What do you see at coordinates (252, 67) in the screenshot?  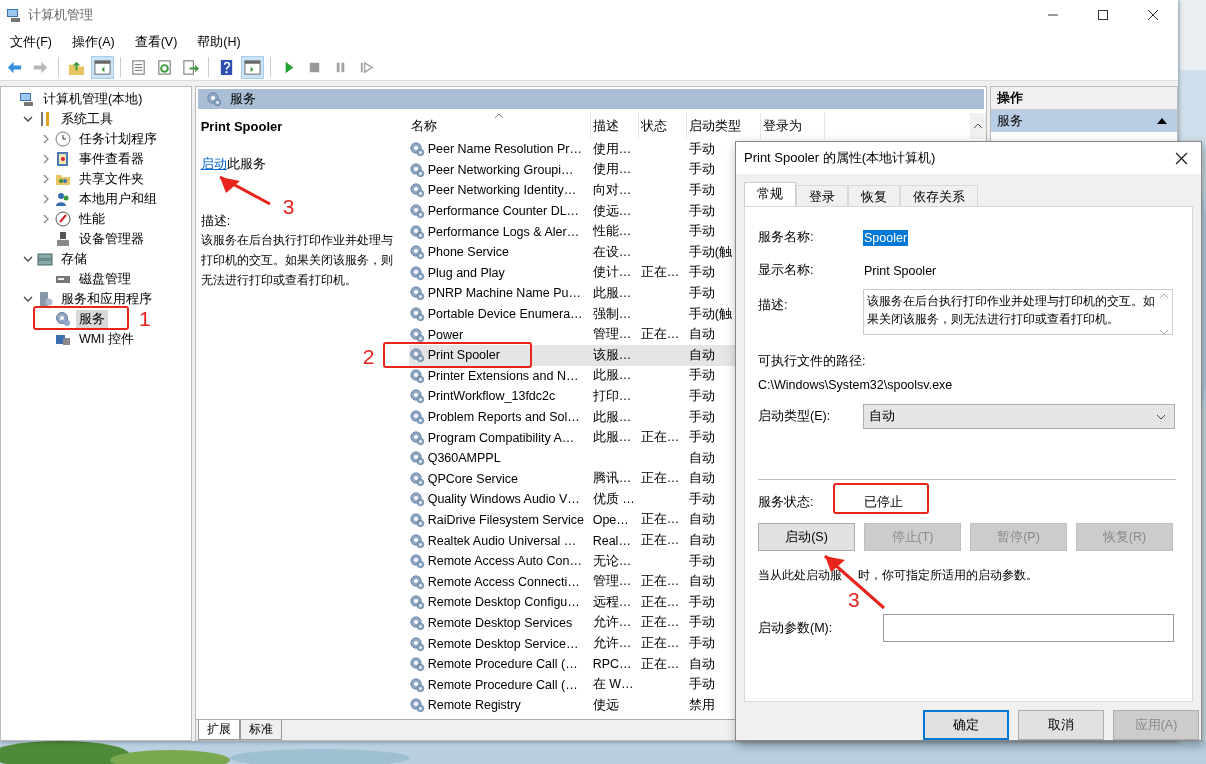 I see `action-pane-icon` at bounding box center [252, 67].